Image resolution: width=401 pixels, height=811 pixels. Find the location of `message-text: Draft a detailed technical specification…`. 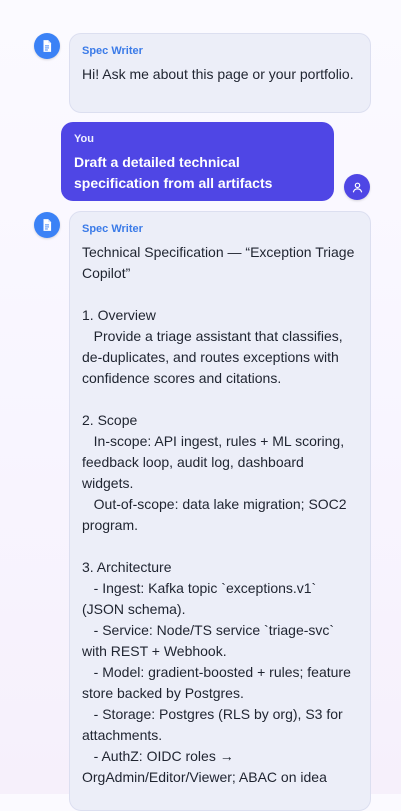

message-text: Draft a detailed technical specification… is located at coordinates (173, 172).